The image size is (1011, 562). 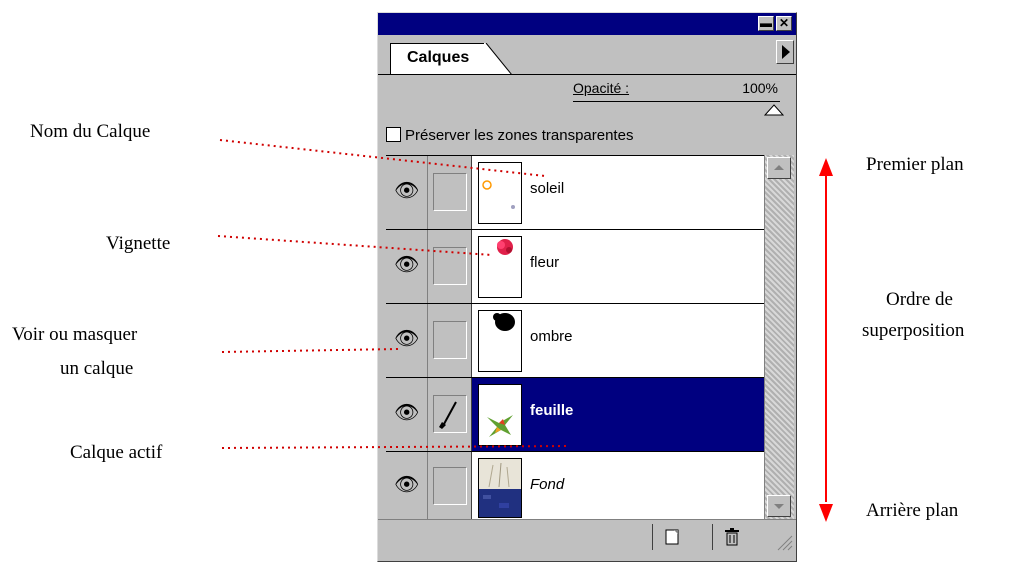 What do you see at coordinates (912, 510) in the screenshot?
I see `annotation-background: Arrière plan` at bounding box center [912, 510].